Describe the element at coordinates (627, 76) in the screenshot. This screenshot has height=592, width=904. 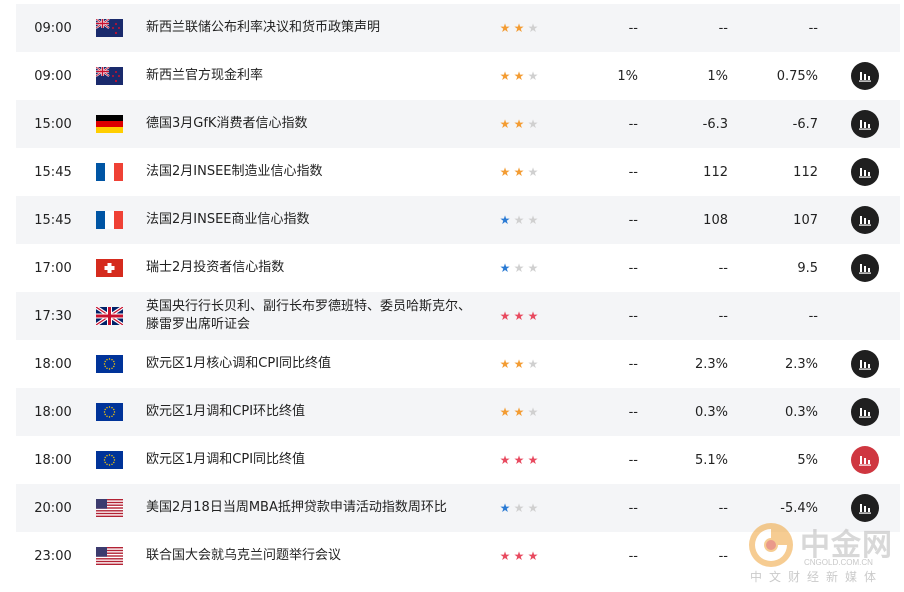
I see `previous-value: 1%` at that location.